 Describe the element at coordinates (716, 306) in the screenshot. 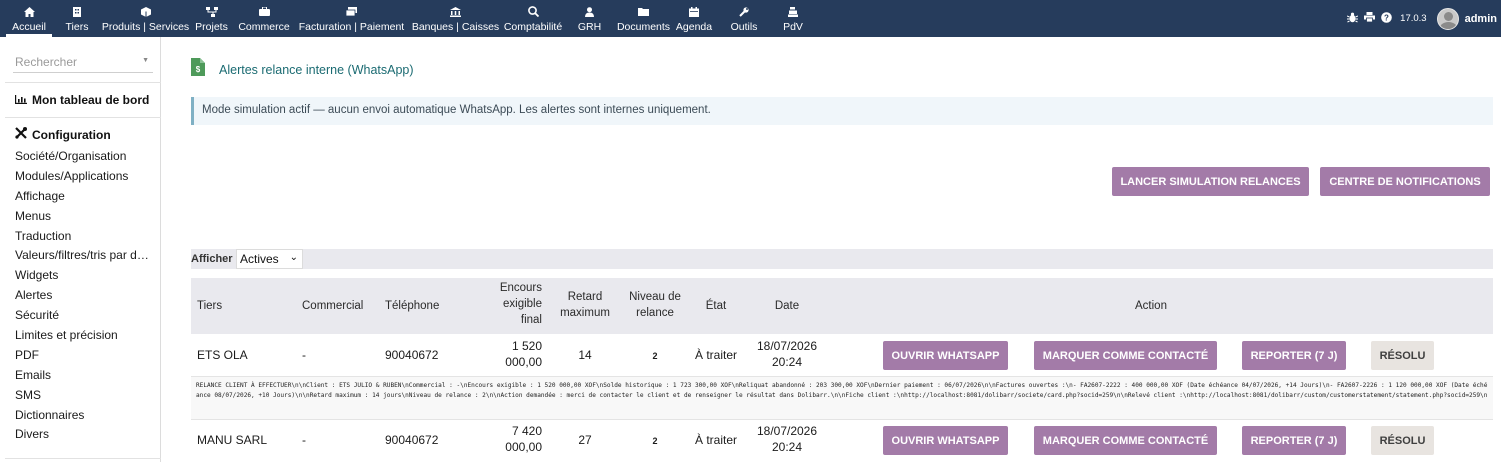

I see `col-etat: État` at that location.